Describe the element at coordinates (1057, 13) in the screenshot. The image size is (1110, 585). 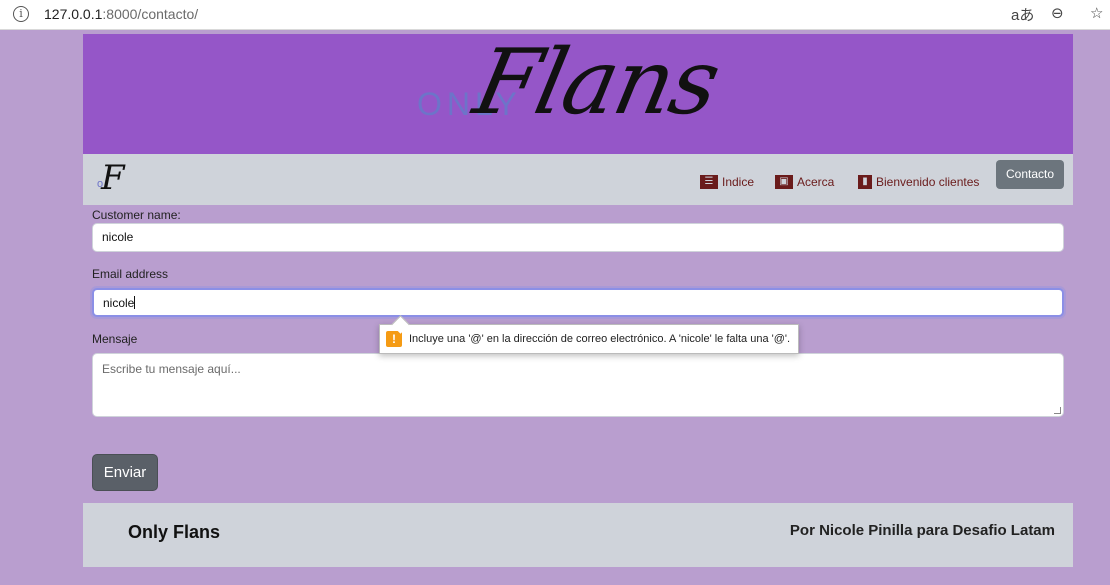
I see `zoom-out-icon: ⊖` at that location.